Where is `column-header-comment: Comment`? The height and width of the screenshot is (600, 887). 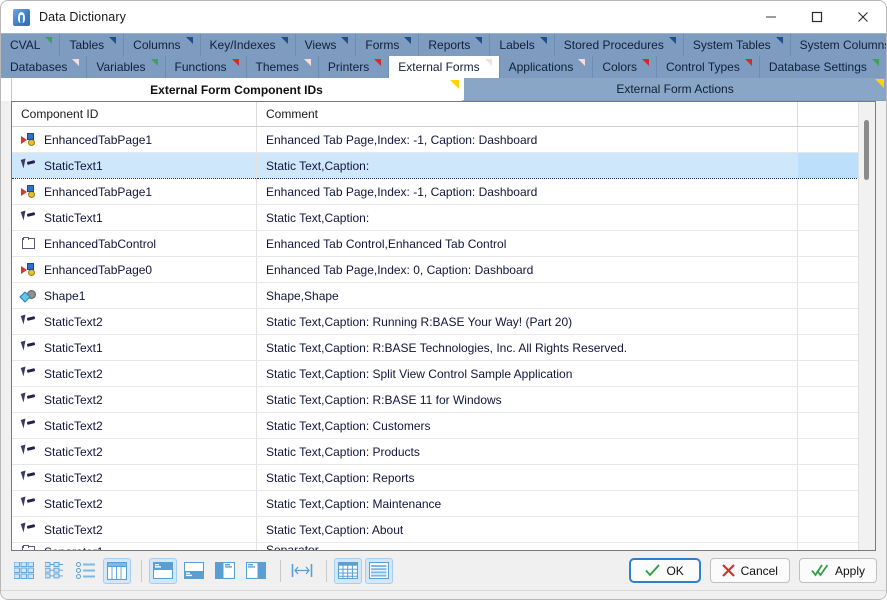 column-header-comment: Comment is located at coordinates (527, 114).